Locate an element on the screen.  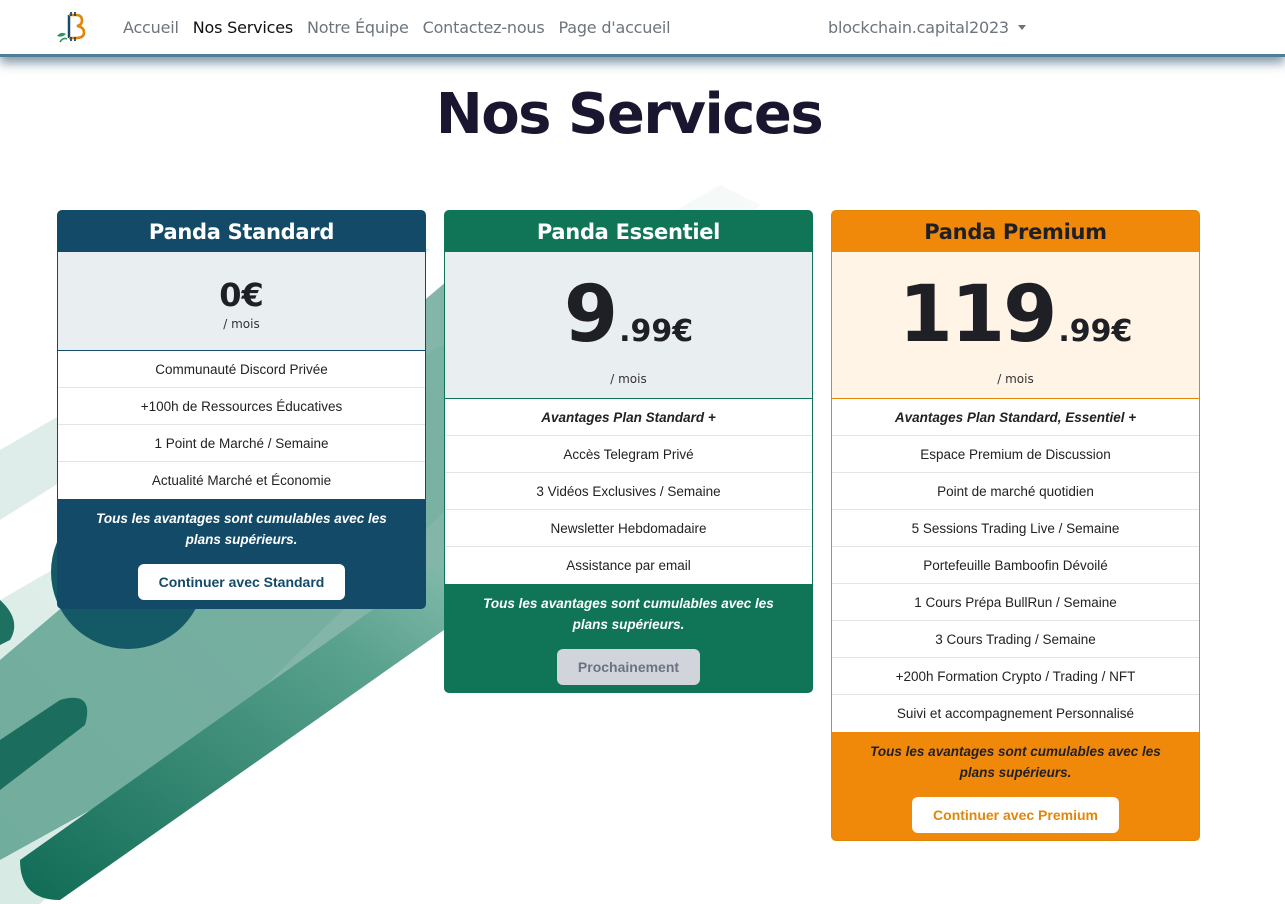
feature-item: +100h de Ressources Éducatives is located at coordinates (241, 406).